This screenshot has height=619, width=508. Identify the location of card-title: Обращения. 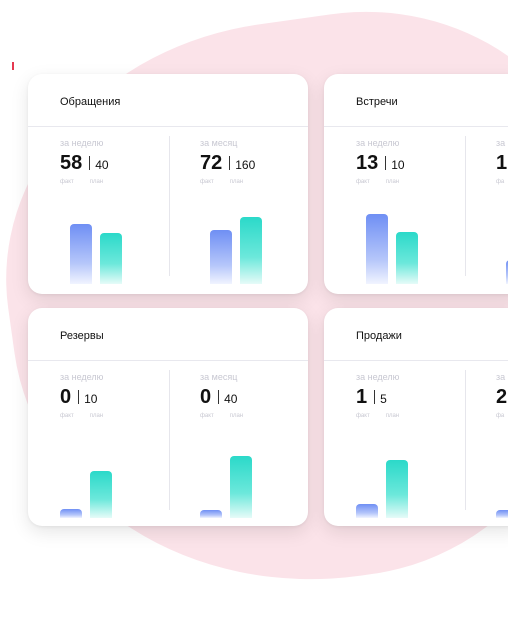
(90, 102).